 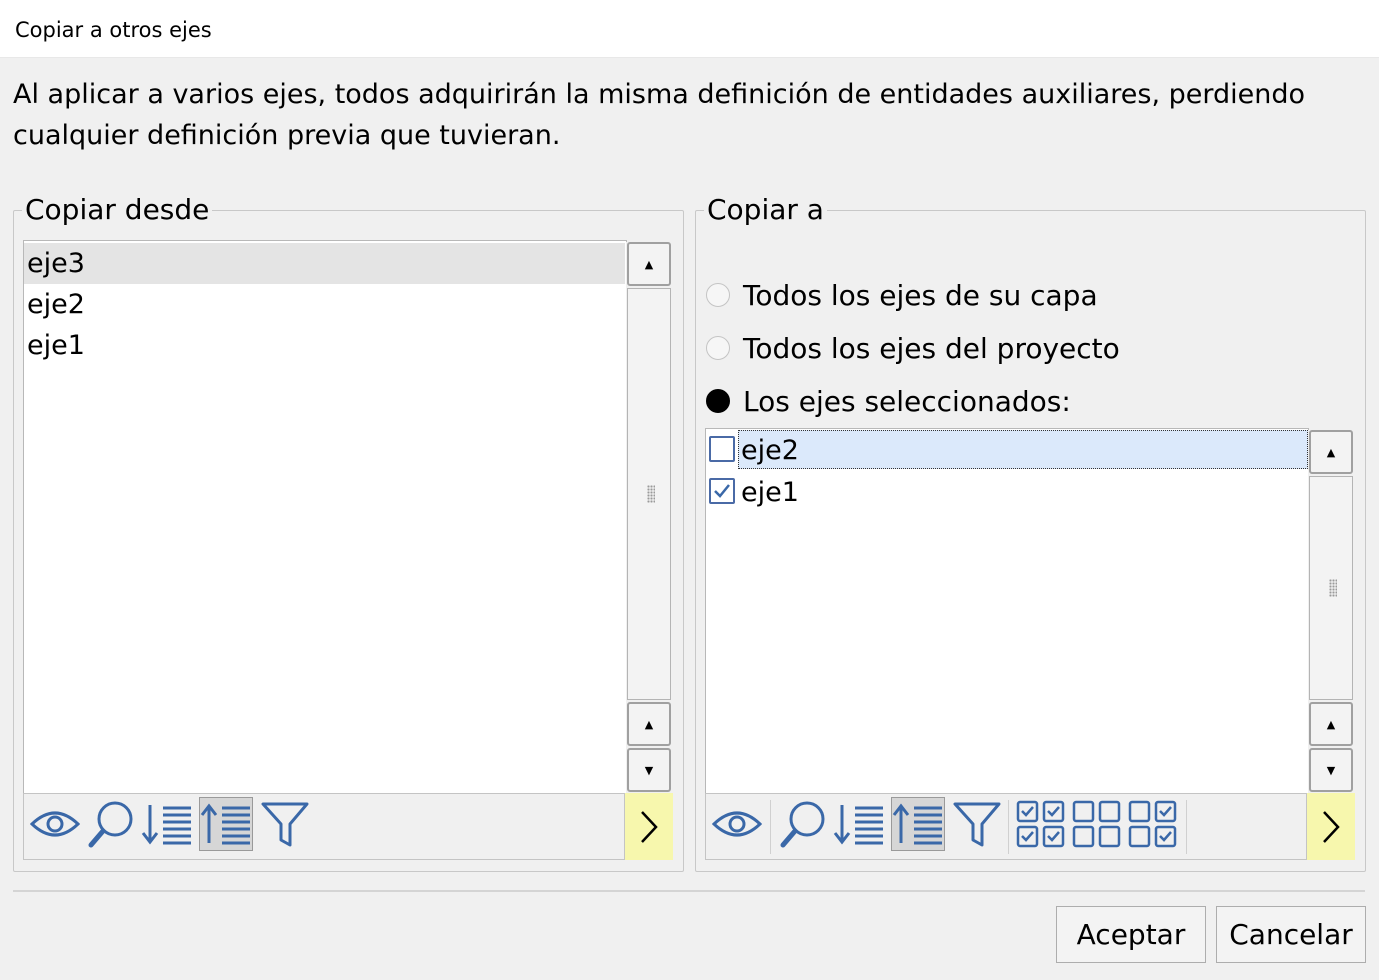 I want to click on target-scrollbar: ▲ ▲ ▼, so click(x=1332, y=612).